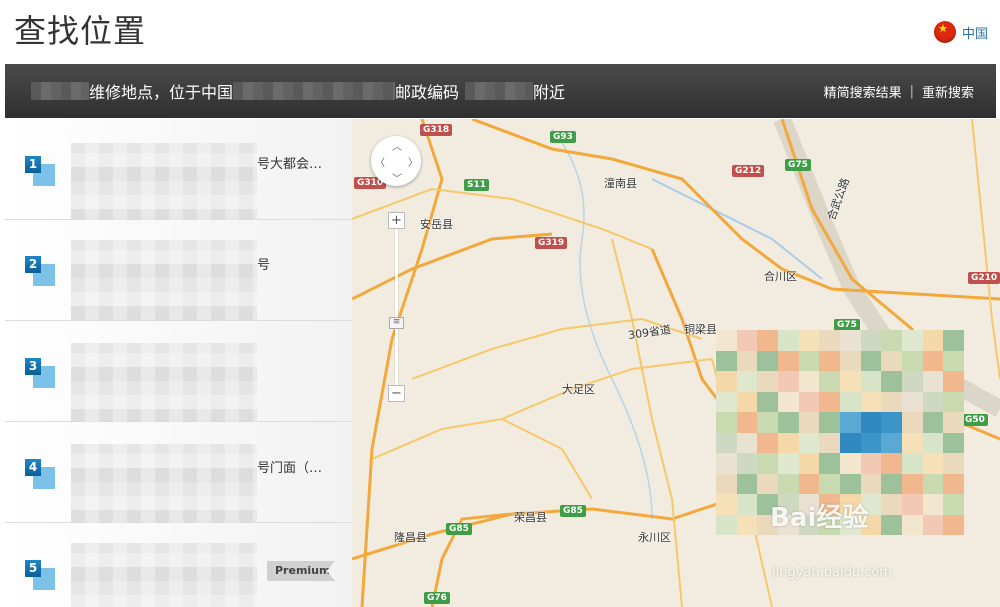  What do you see at coordinates (397, 145) in the screenshot?
I see `pan-up-icon: ︿` at bounding box center [397, 145].